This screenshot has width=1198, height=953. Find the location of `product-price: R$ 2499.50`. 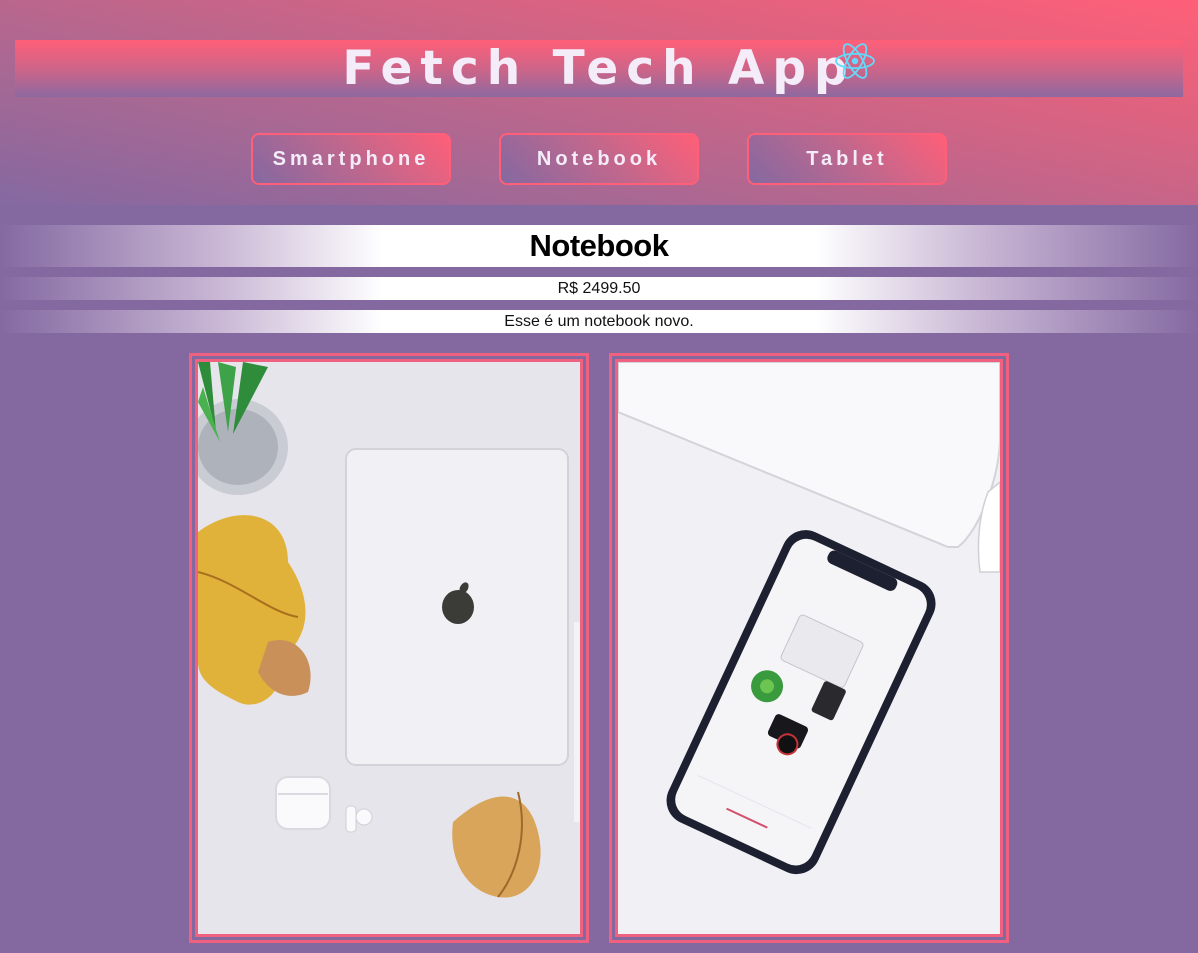

product-price: R$ 2499.50 is located at coordinates (599, 288).